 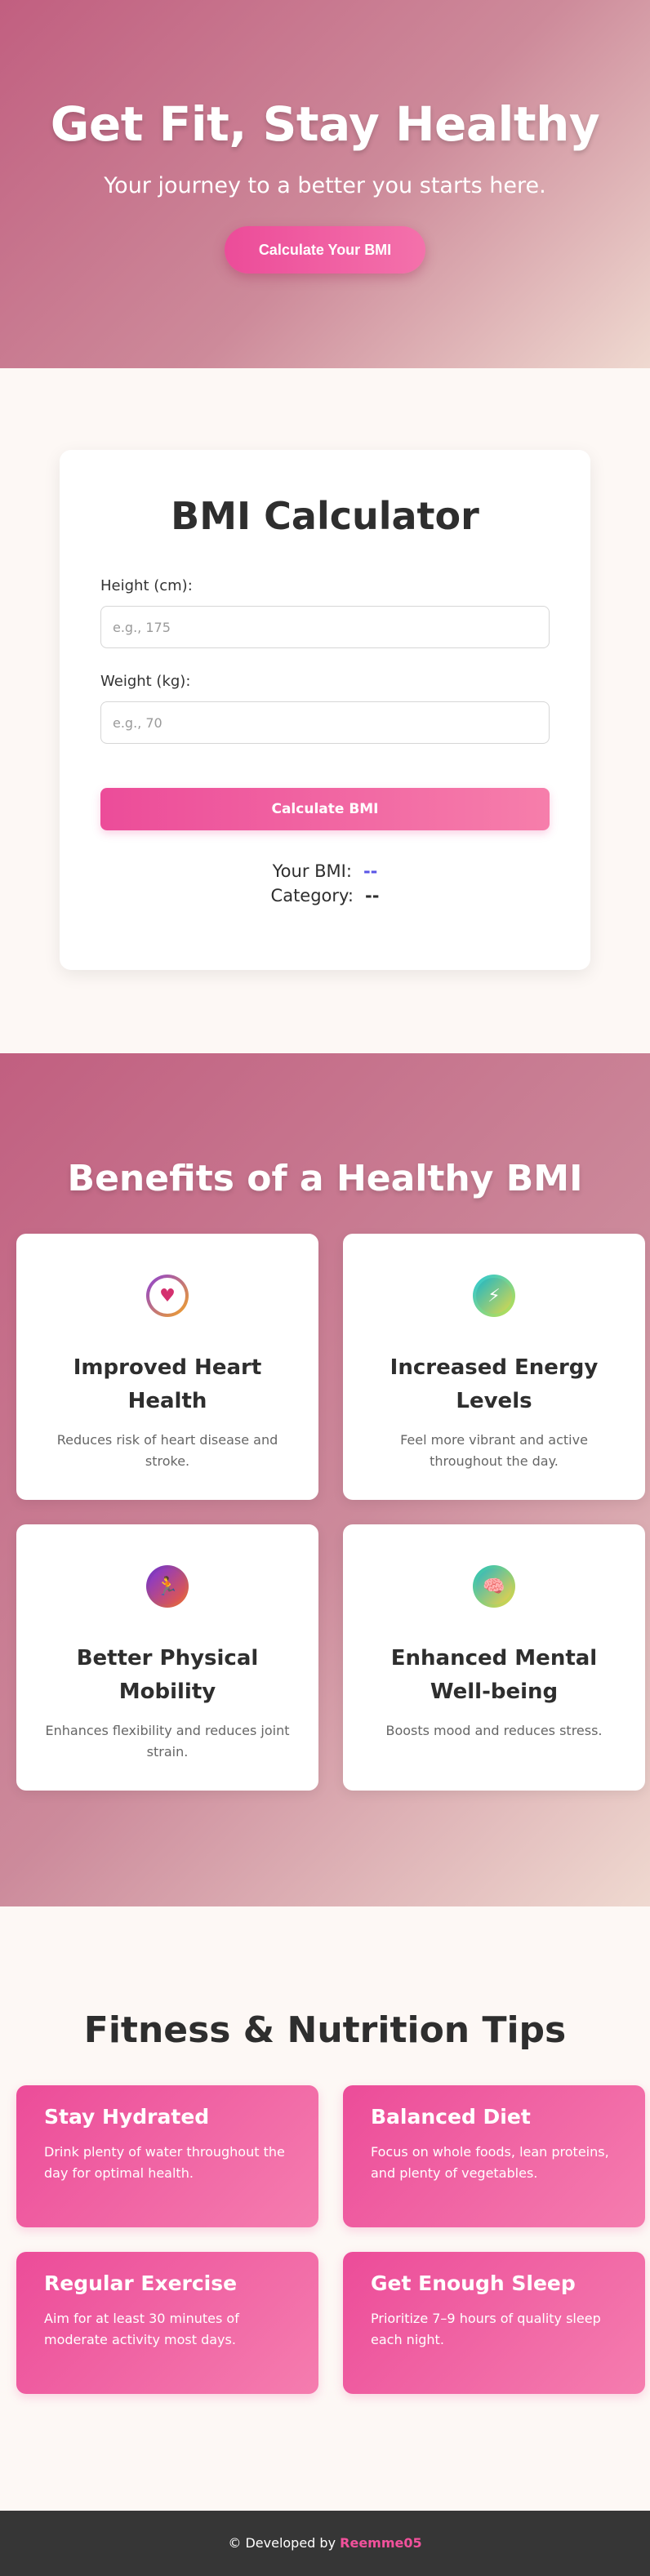 I want to click on bmi-result-value: --, so click(x=371, y=871).